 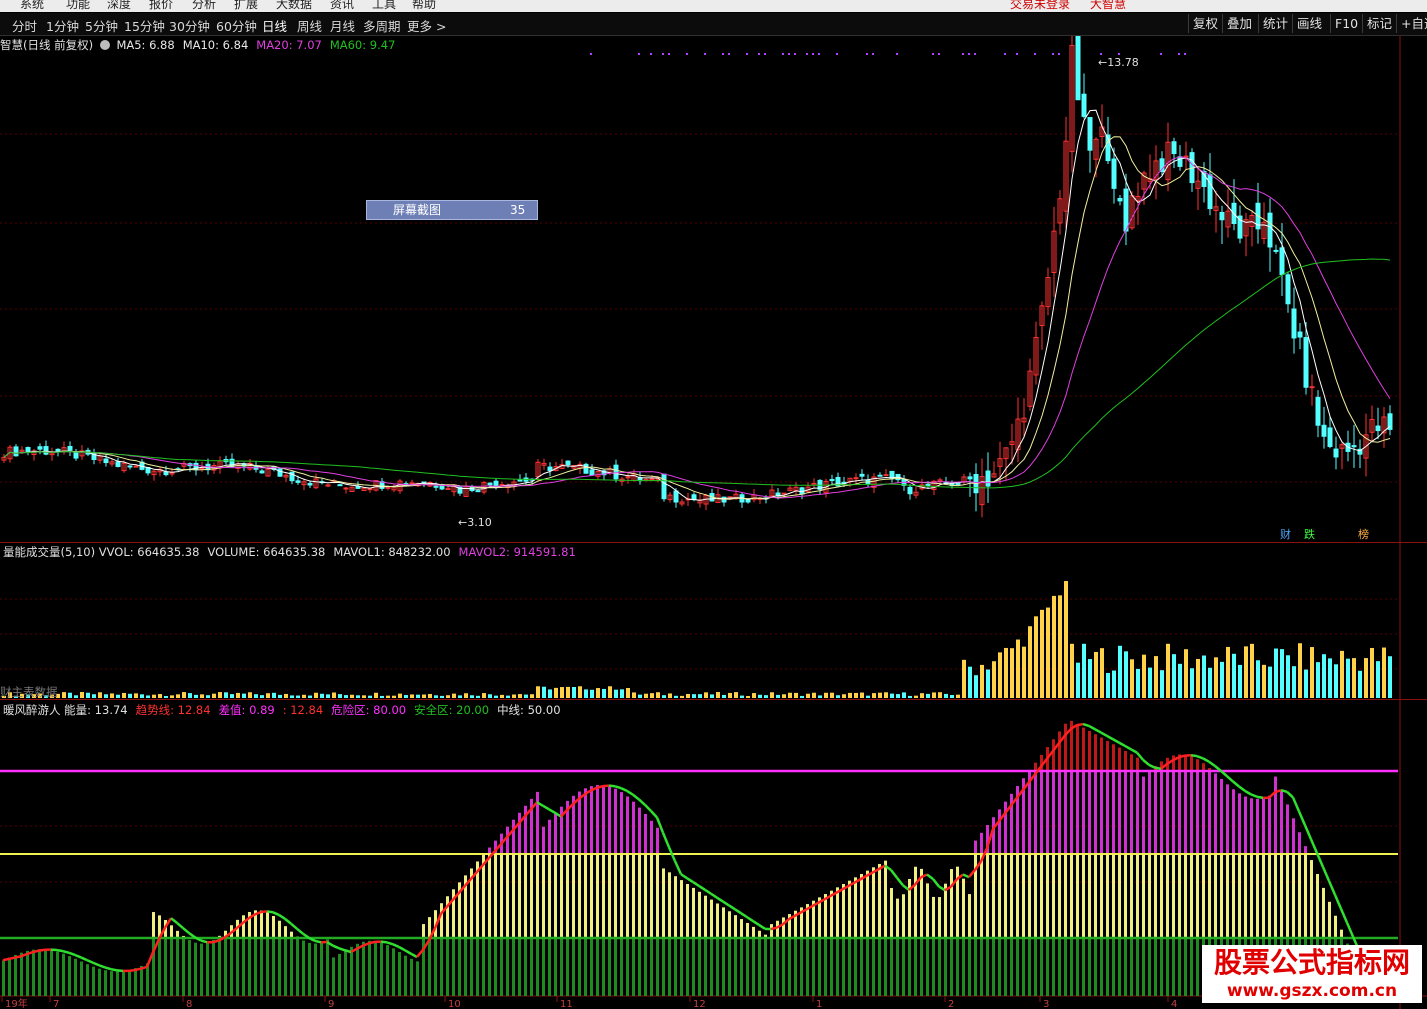 What do you see at coordinates (1108, 6) in the screenshot?
I see `notice-1: 大智慧` at bounding box center [1108, 6].